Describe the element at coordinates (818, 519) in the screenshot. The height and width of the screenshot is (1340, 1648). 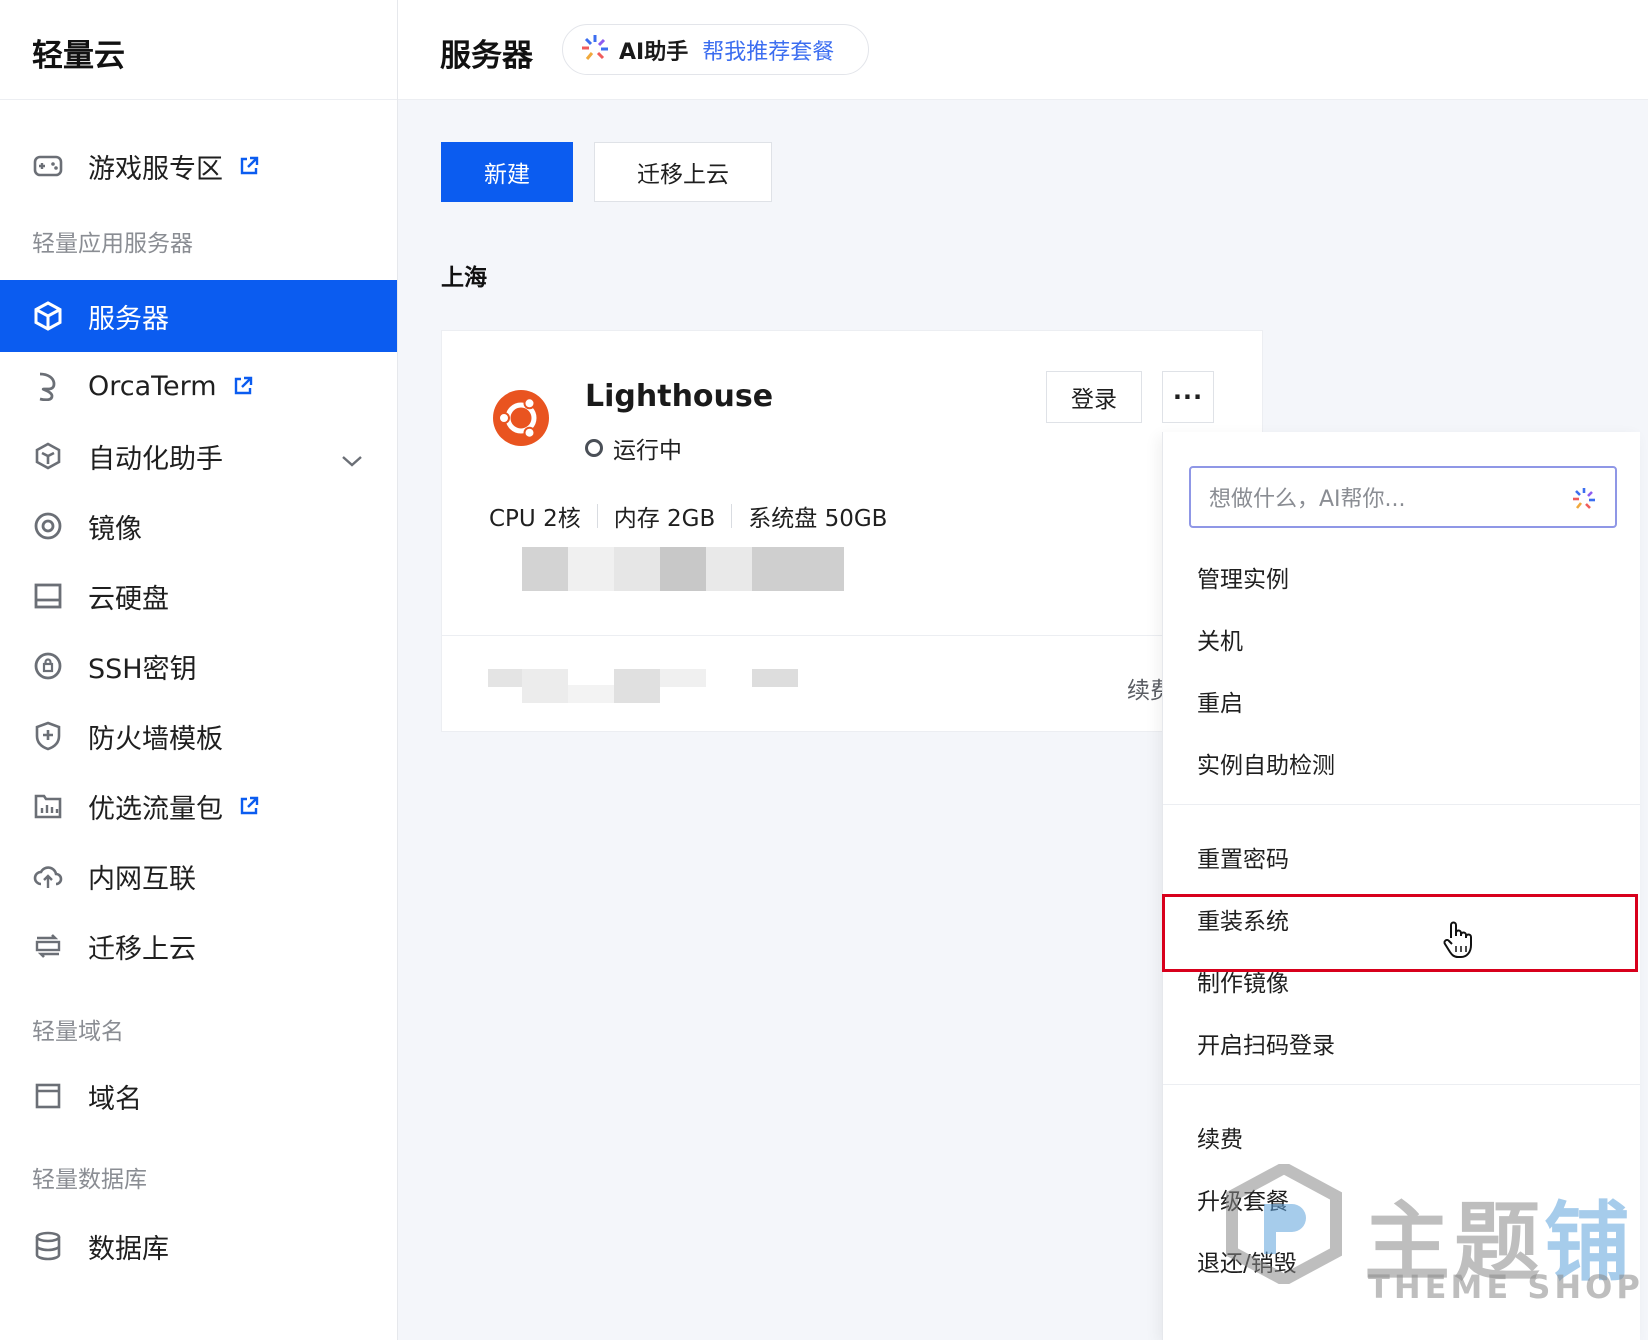
I see `spec-disk: 系统盘 50GB` at that location.